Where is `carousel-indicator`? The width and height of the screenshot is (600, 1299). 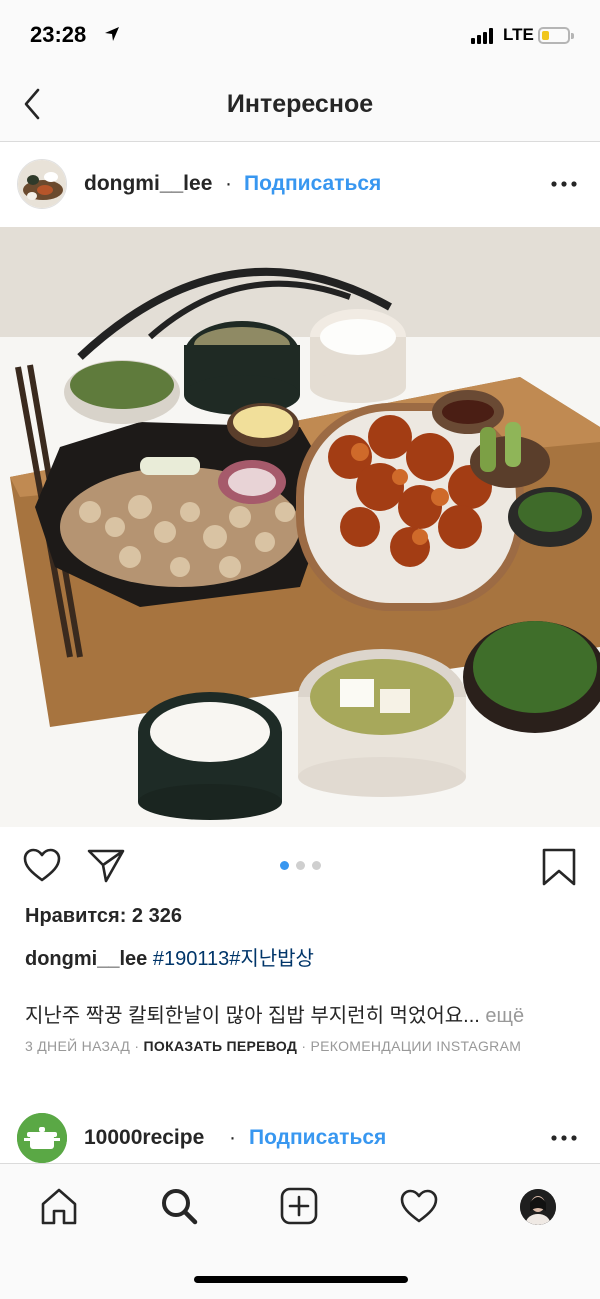 carousel-indicator is located at coordinates (300, 865).